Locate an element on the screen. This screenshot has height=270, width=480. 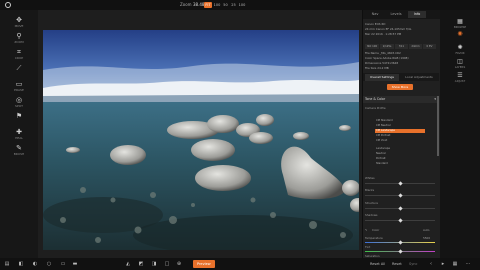
grid-icon: ▦ is located at coordinates (460, 21).